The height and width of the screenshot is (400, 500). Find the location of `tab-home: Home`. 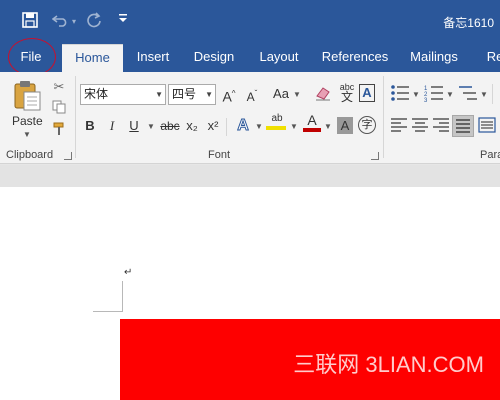

tab-home: Home is located at coordinates (92, 58).